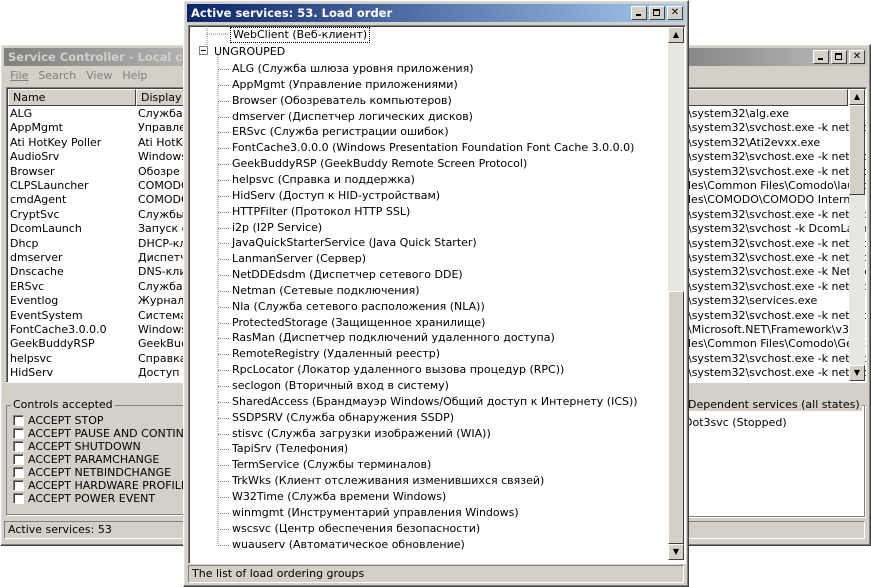  I want to click on service-row-display-name: Доступ к, so click(164, 373).